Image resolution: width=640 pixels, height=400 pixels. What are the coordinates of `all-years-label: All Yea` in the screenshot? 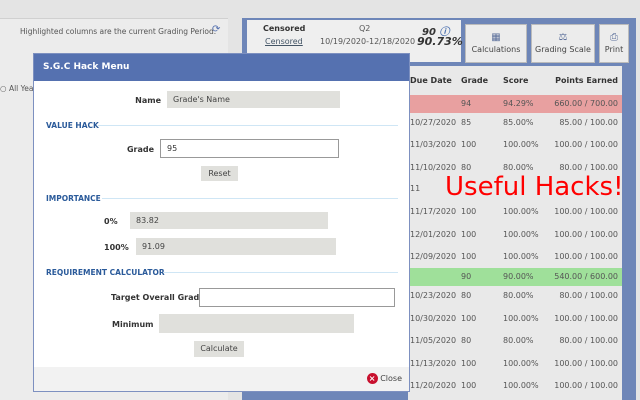 It's located at (21, 88).